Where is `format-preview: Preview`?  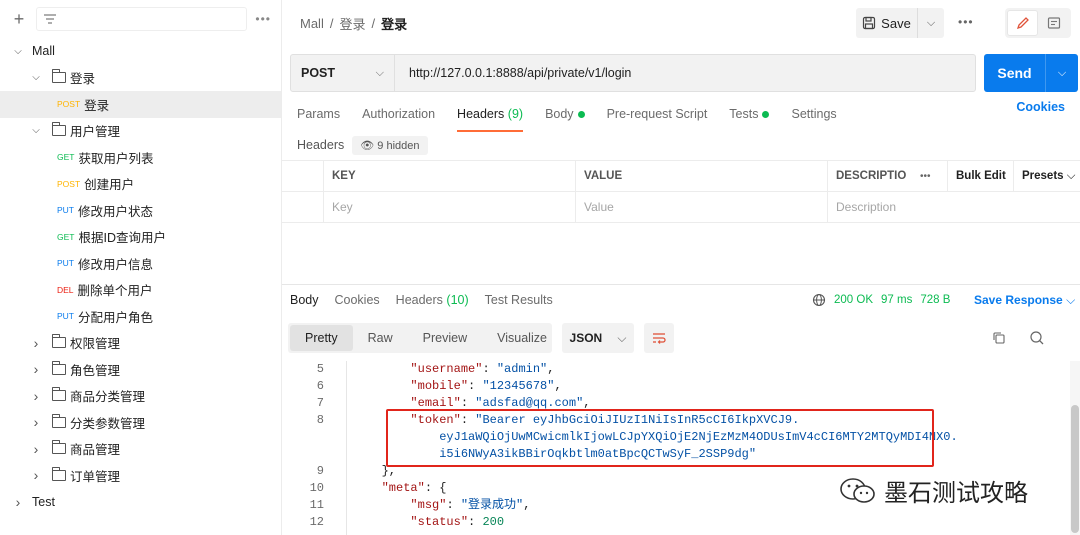 format-preview: Preview is located at coordinates (445, 338).